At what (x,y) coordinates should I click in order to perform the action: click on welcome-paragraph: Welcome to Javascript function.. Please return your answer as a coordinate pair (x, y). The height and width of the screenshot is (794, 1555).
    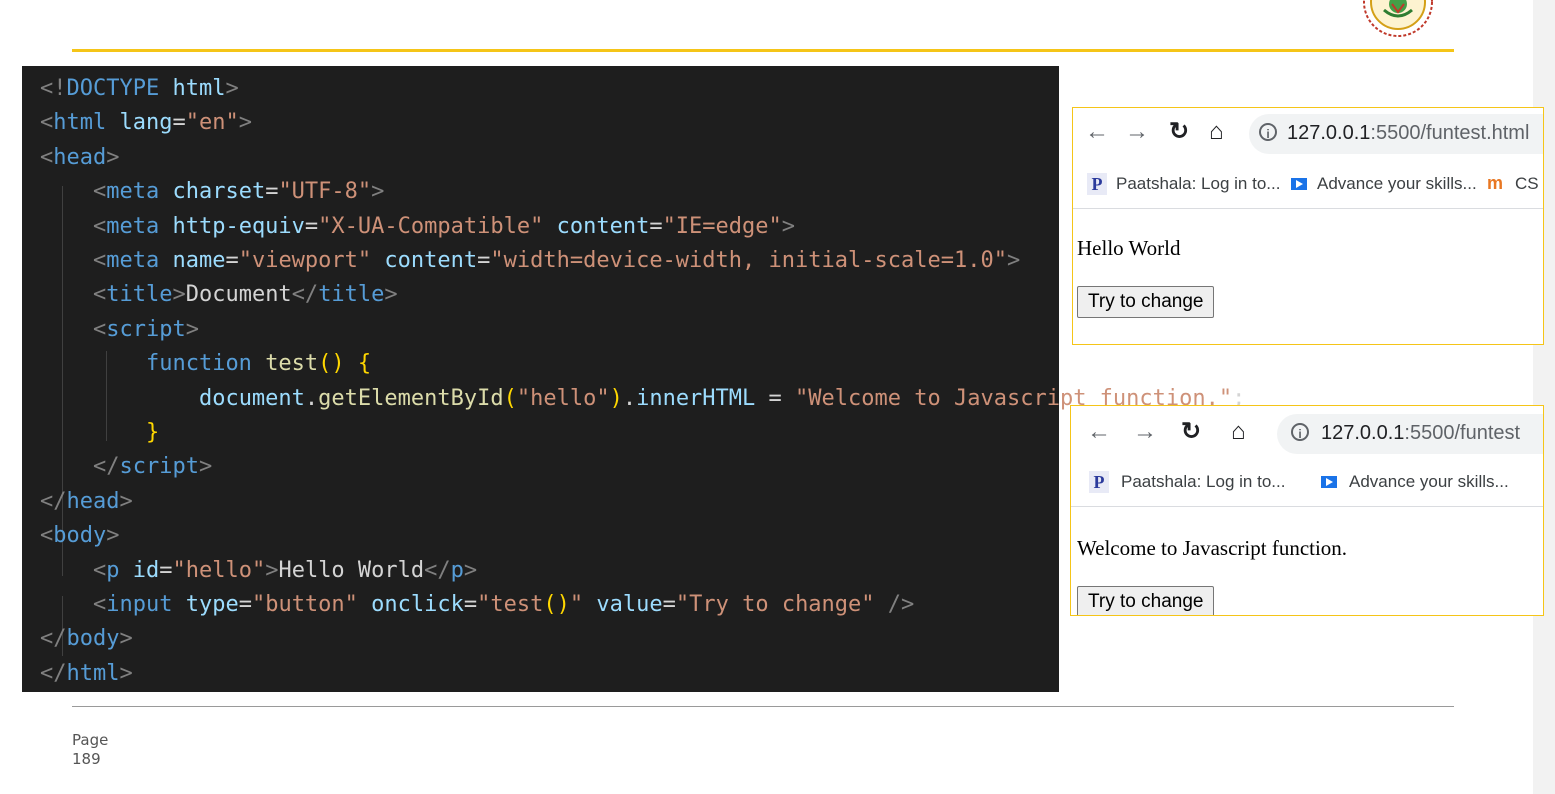
    Looking at the image, I should click on (1212, 548).